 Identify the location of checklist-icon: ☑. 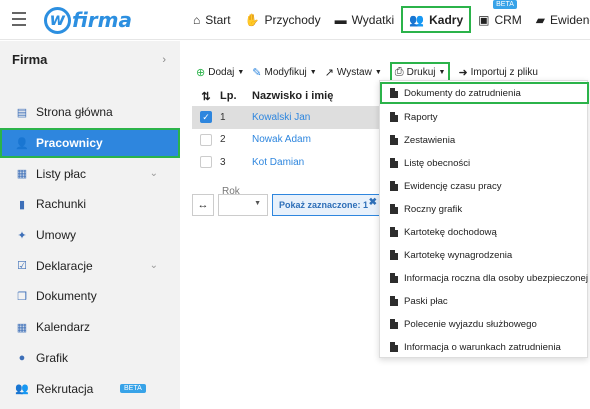
(22, 266).